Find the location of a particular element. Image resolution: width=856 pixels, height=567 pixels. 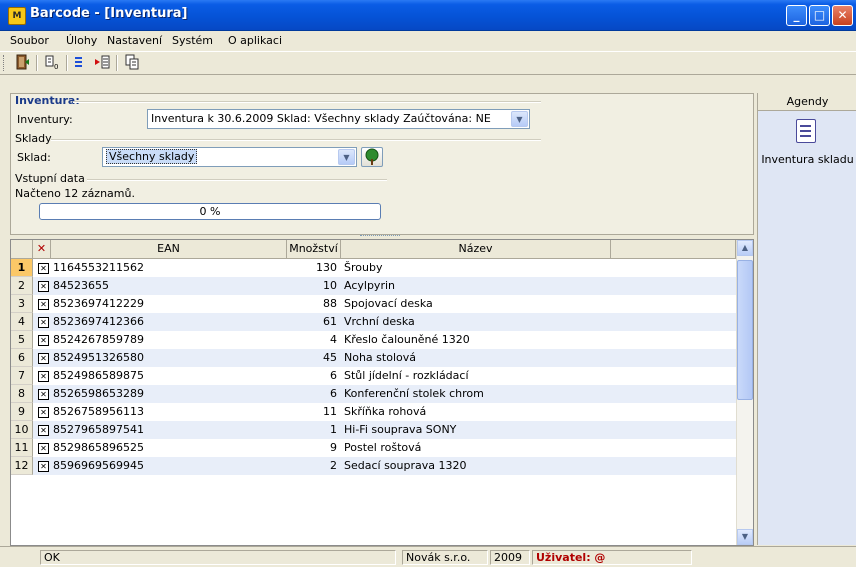

table-row: 5 ✕ 8524267859789 4 Křeslo čalouněné 1320 is located at coordinates (373, 340).